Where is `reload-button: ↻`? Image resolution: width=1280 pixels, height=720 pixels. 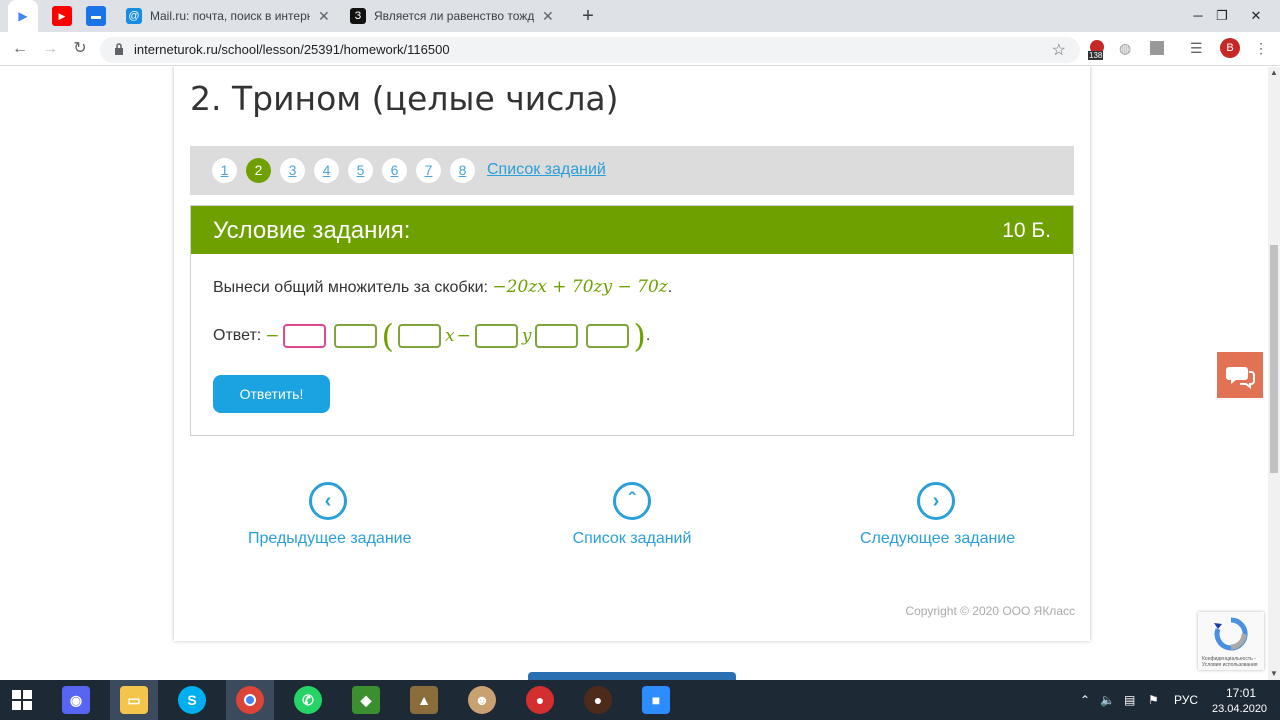 reload-button: ↻ is located at coordinates (80, 49).